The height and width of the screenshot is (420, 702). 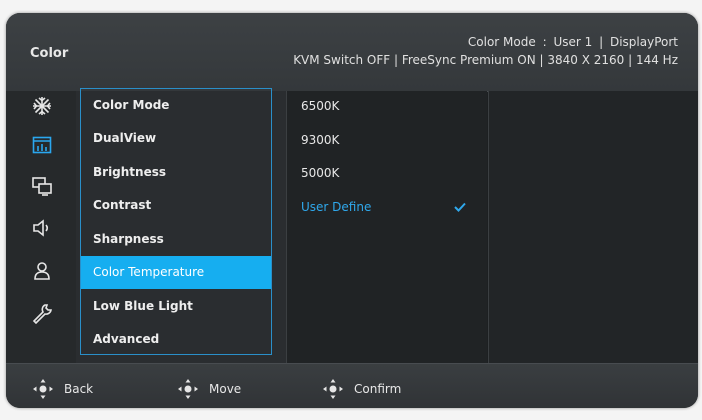 I want to click on status-color-mode-label: Color Mode, so click(x=501, y=42).